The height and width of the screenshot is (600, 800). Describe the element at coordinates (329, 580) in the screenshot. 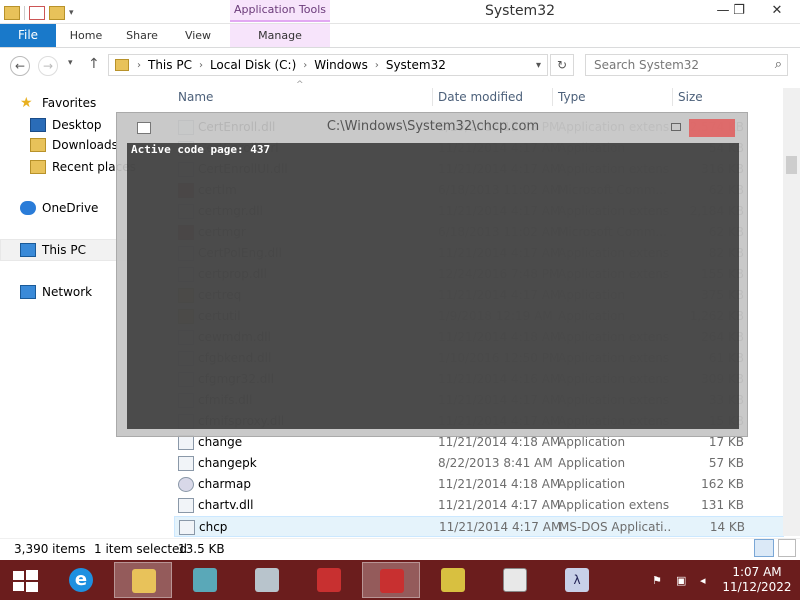

I see `taskbar-toolbox` at that location.